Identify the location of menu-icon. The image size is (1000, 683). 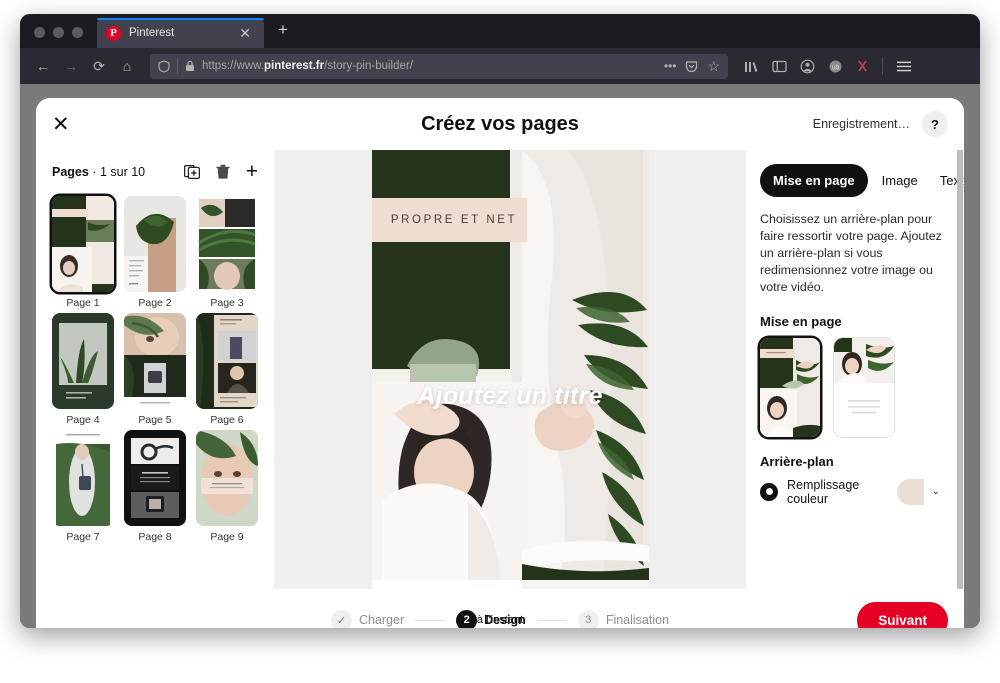
(904, 66).